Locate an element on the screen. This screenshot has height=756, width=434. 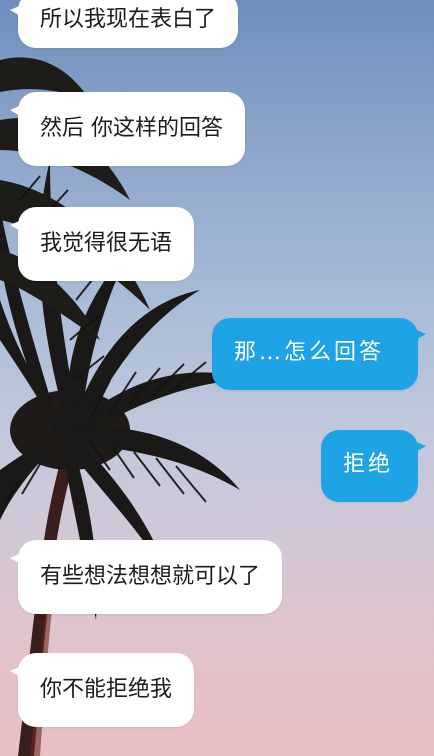
message-text: 所以我现在表白了 is located at coordinates (128, 19).